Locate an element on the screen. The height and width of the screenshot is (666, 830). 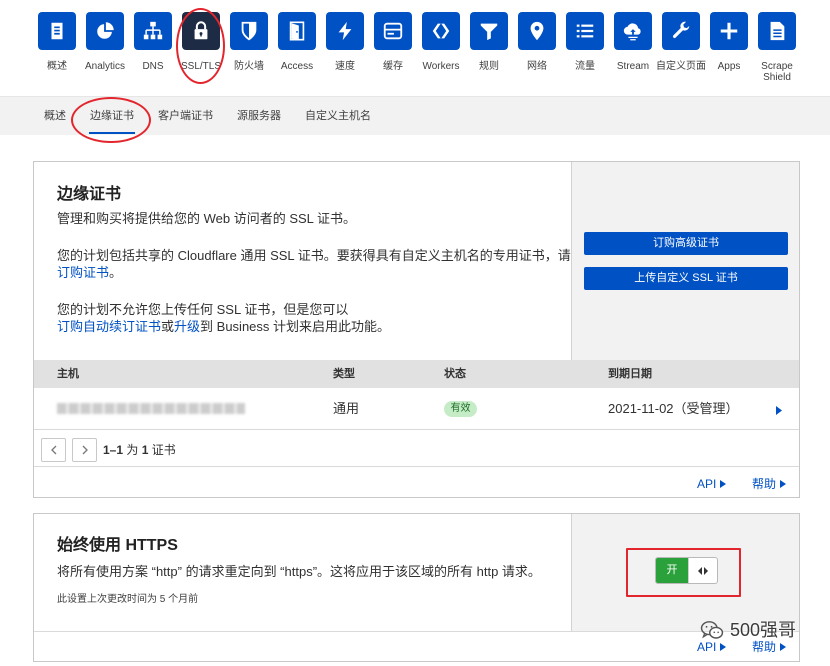
nav-item-label: Workers is located at coordinates (441, 66).